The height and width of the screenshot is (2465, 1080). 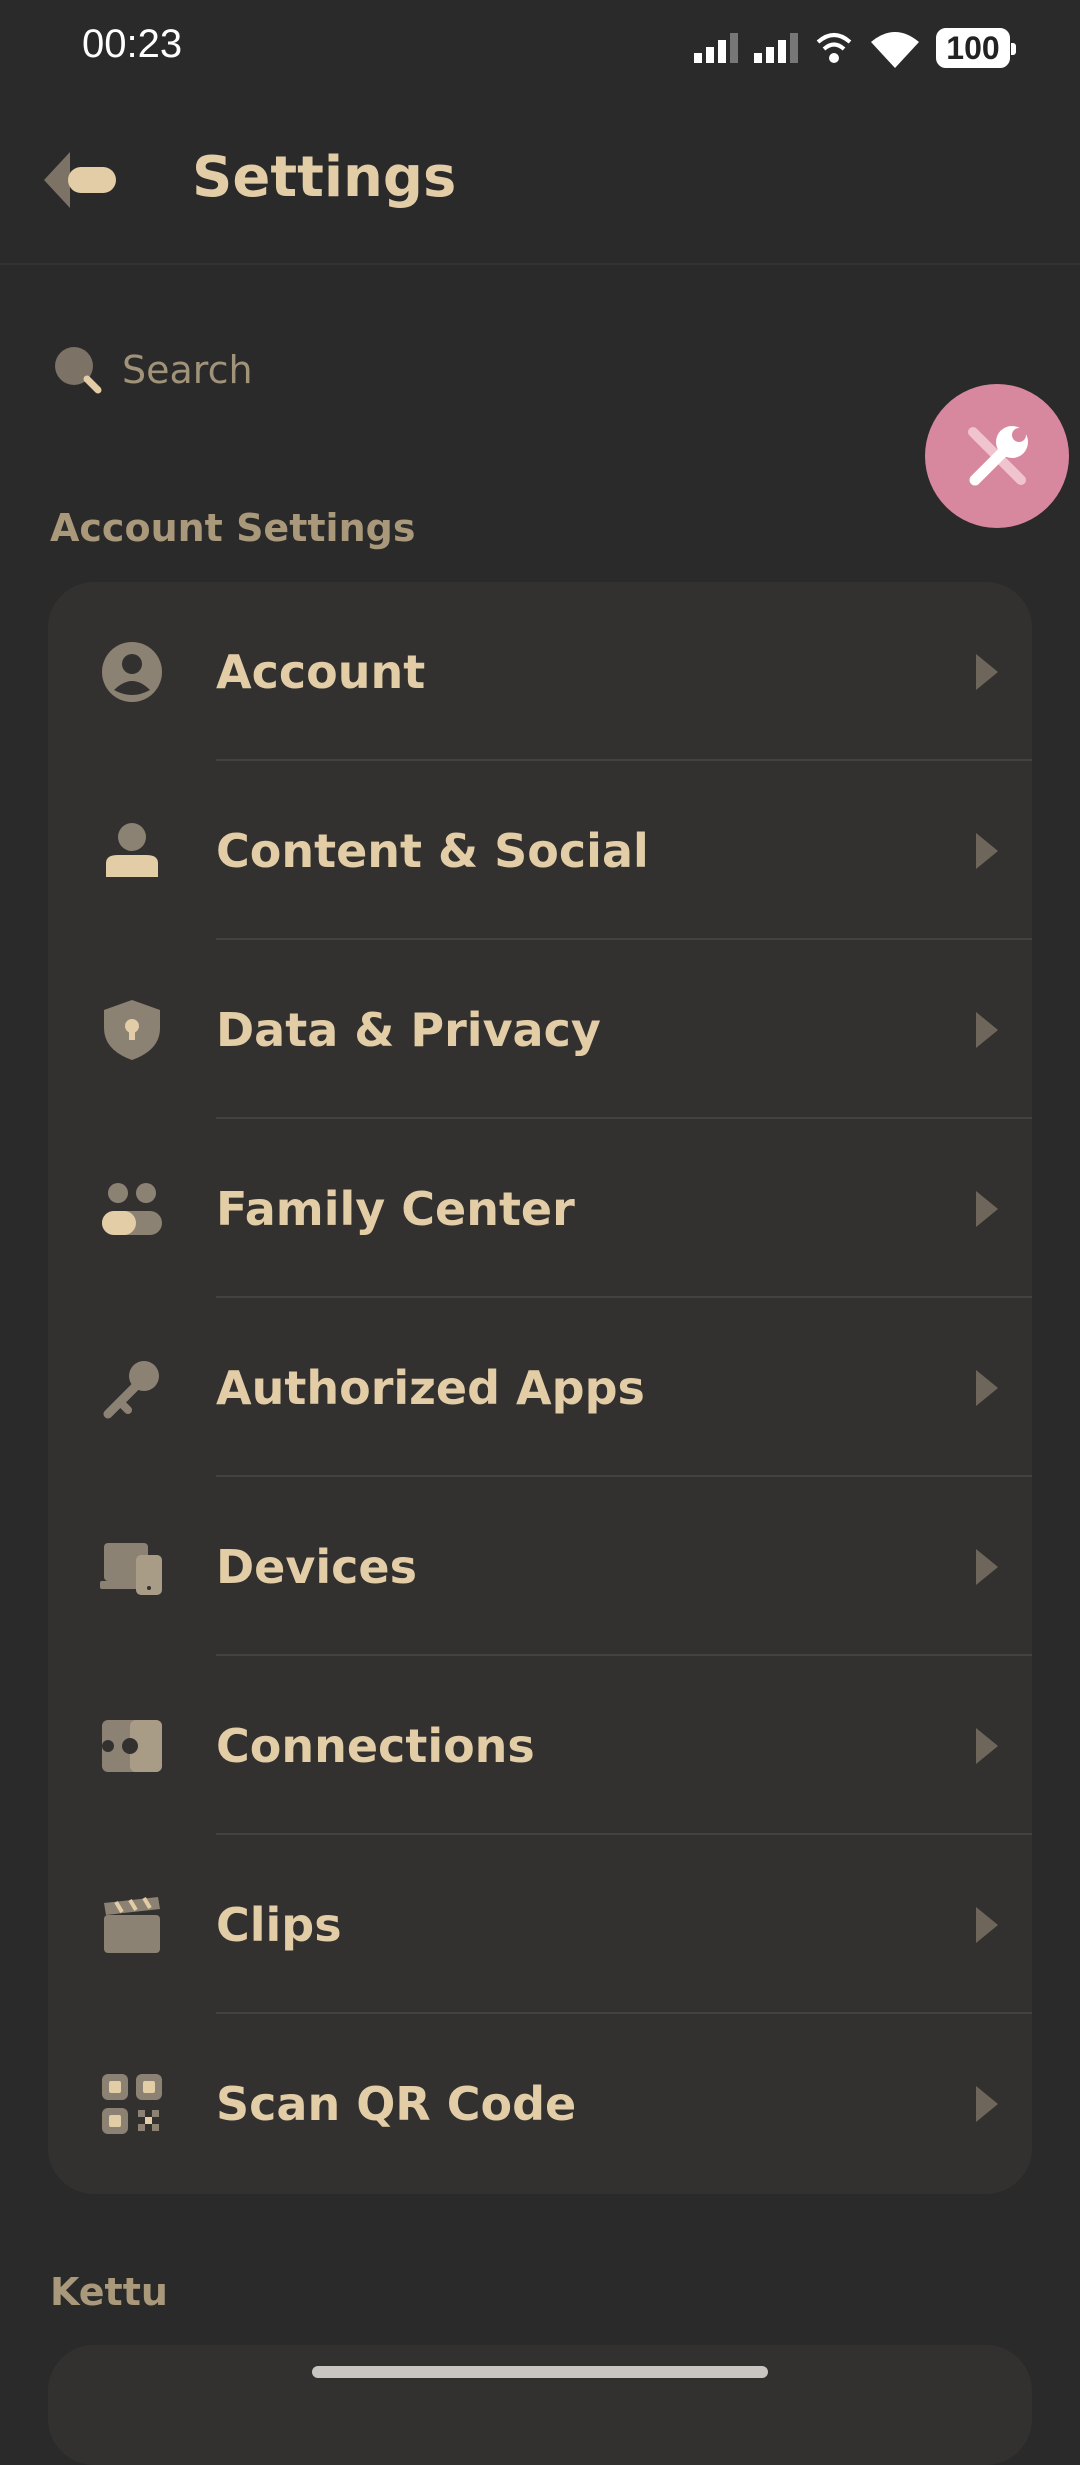 I want to click on status-icons: 100, so click(x=855, y=48).